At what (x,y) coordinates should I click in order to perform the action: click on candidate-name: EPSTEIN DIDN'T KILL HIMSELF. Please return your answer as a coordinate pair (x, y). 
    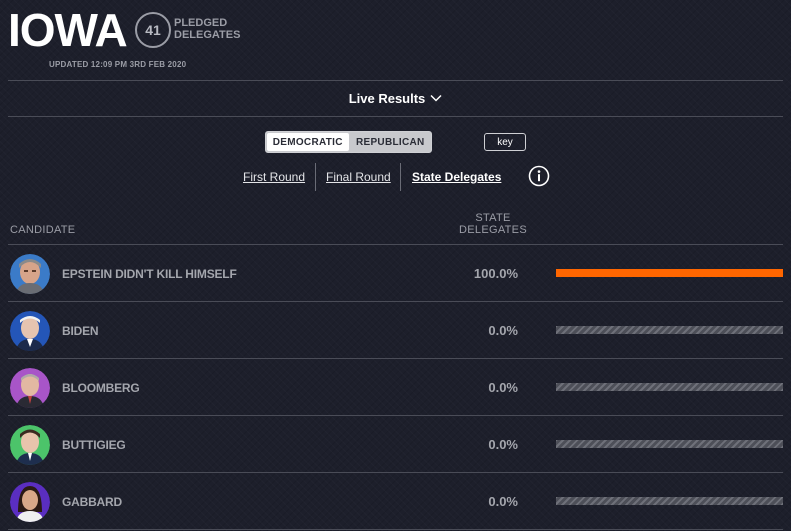
    Looking at the image, I should click on (149, 273).